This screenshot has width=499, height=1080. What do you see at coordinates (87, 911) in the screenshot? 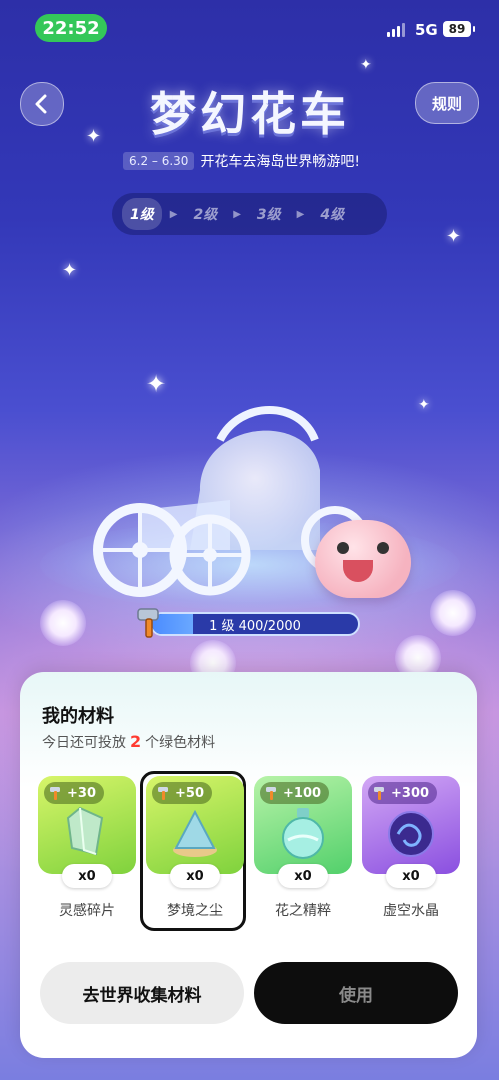
I see `material-name: 灵感碎片` at bounding box center [87, 911].